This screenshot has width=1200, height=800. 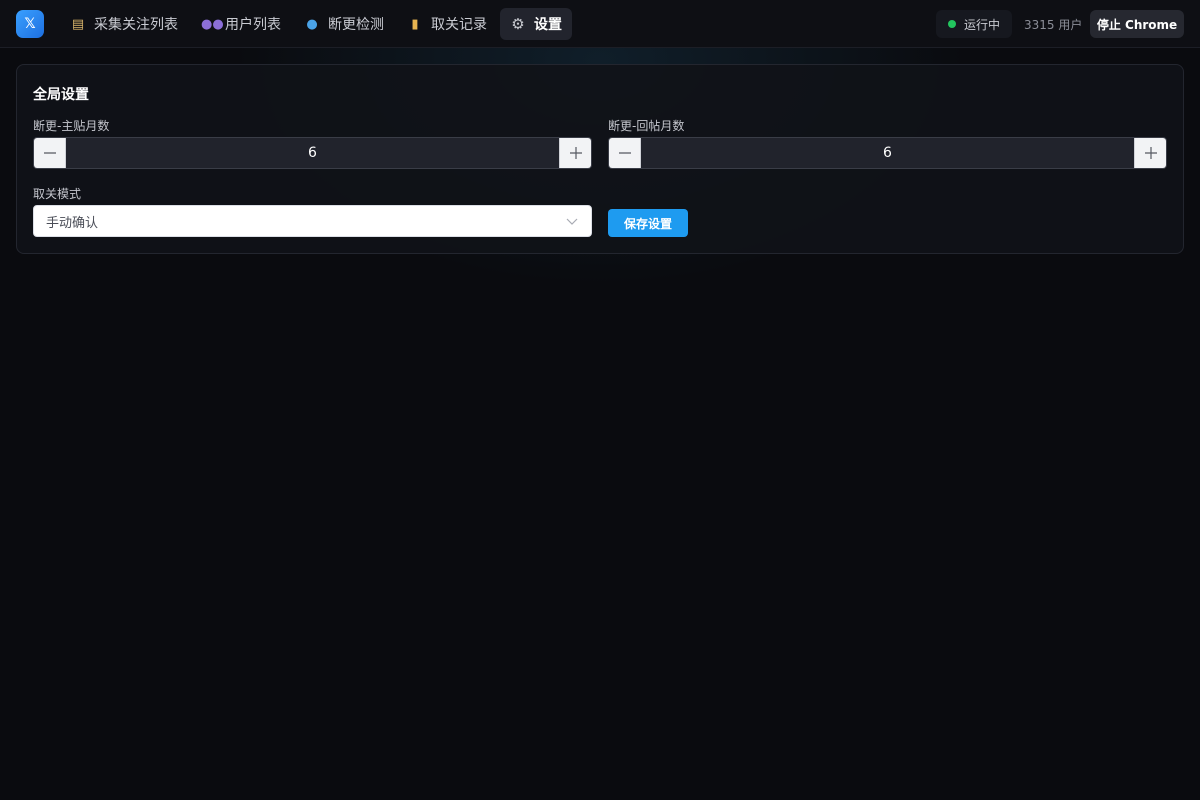 What do you see at coordinates (57, 194) in the screenshot?
I see `unfollow-mode-label: 取关模式` at bounding box center [57, 194].